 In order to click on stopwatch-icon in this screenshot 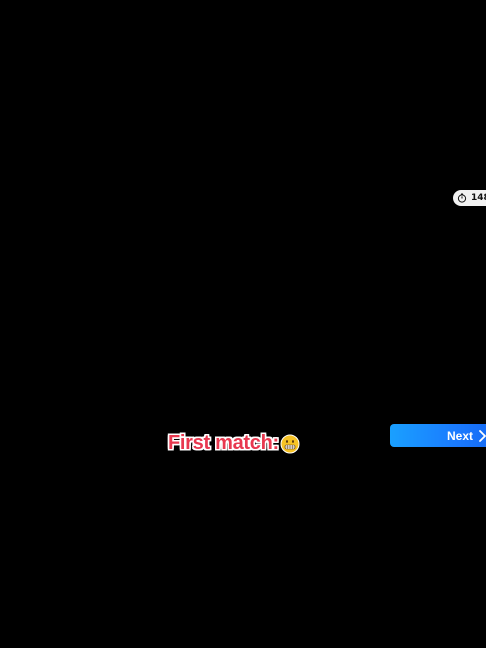, I will do `click(462, 198)`.